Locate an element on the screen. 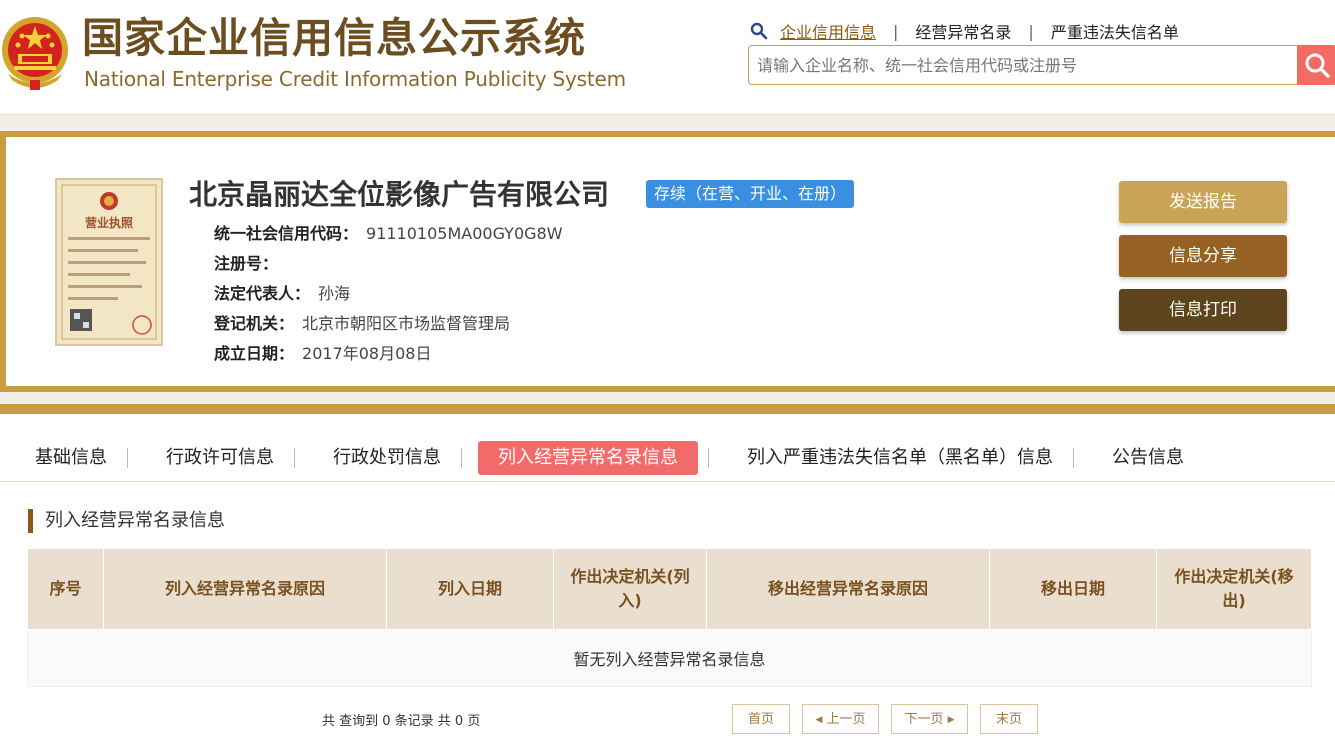 This screenshot has height=754, width=1335. table-row: 暂无列入经营异常名录信息 is located at coordinates (669, 658).